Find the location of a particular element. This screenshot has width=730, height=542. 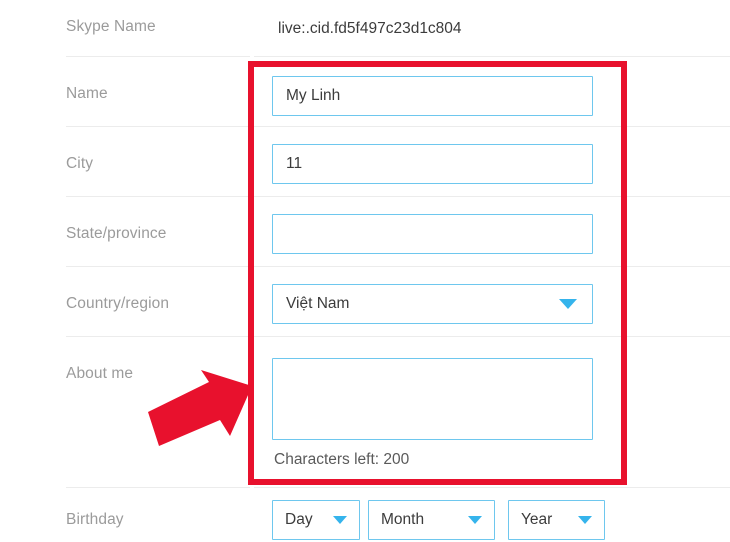

birthday-year-select: Year is located at coordinates (556, 520).